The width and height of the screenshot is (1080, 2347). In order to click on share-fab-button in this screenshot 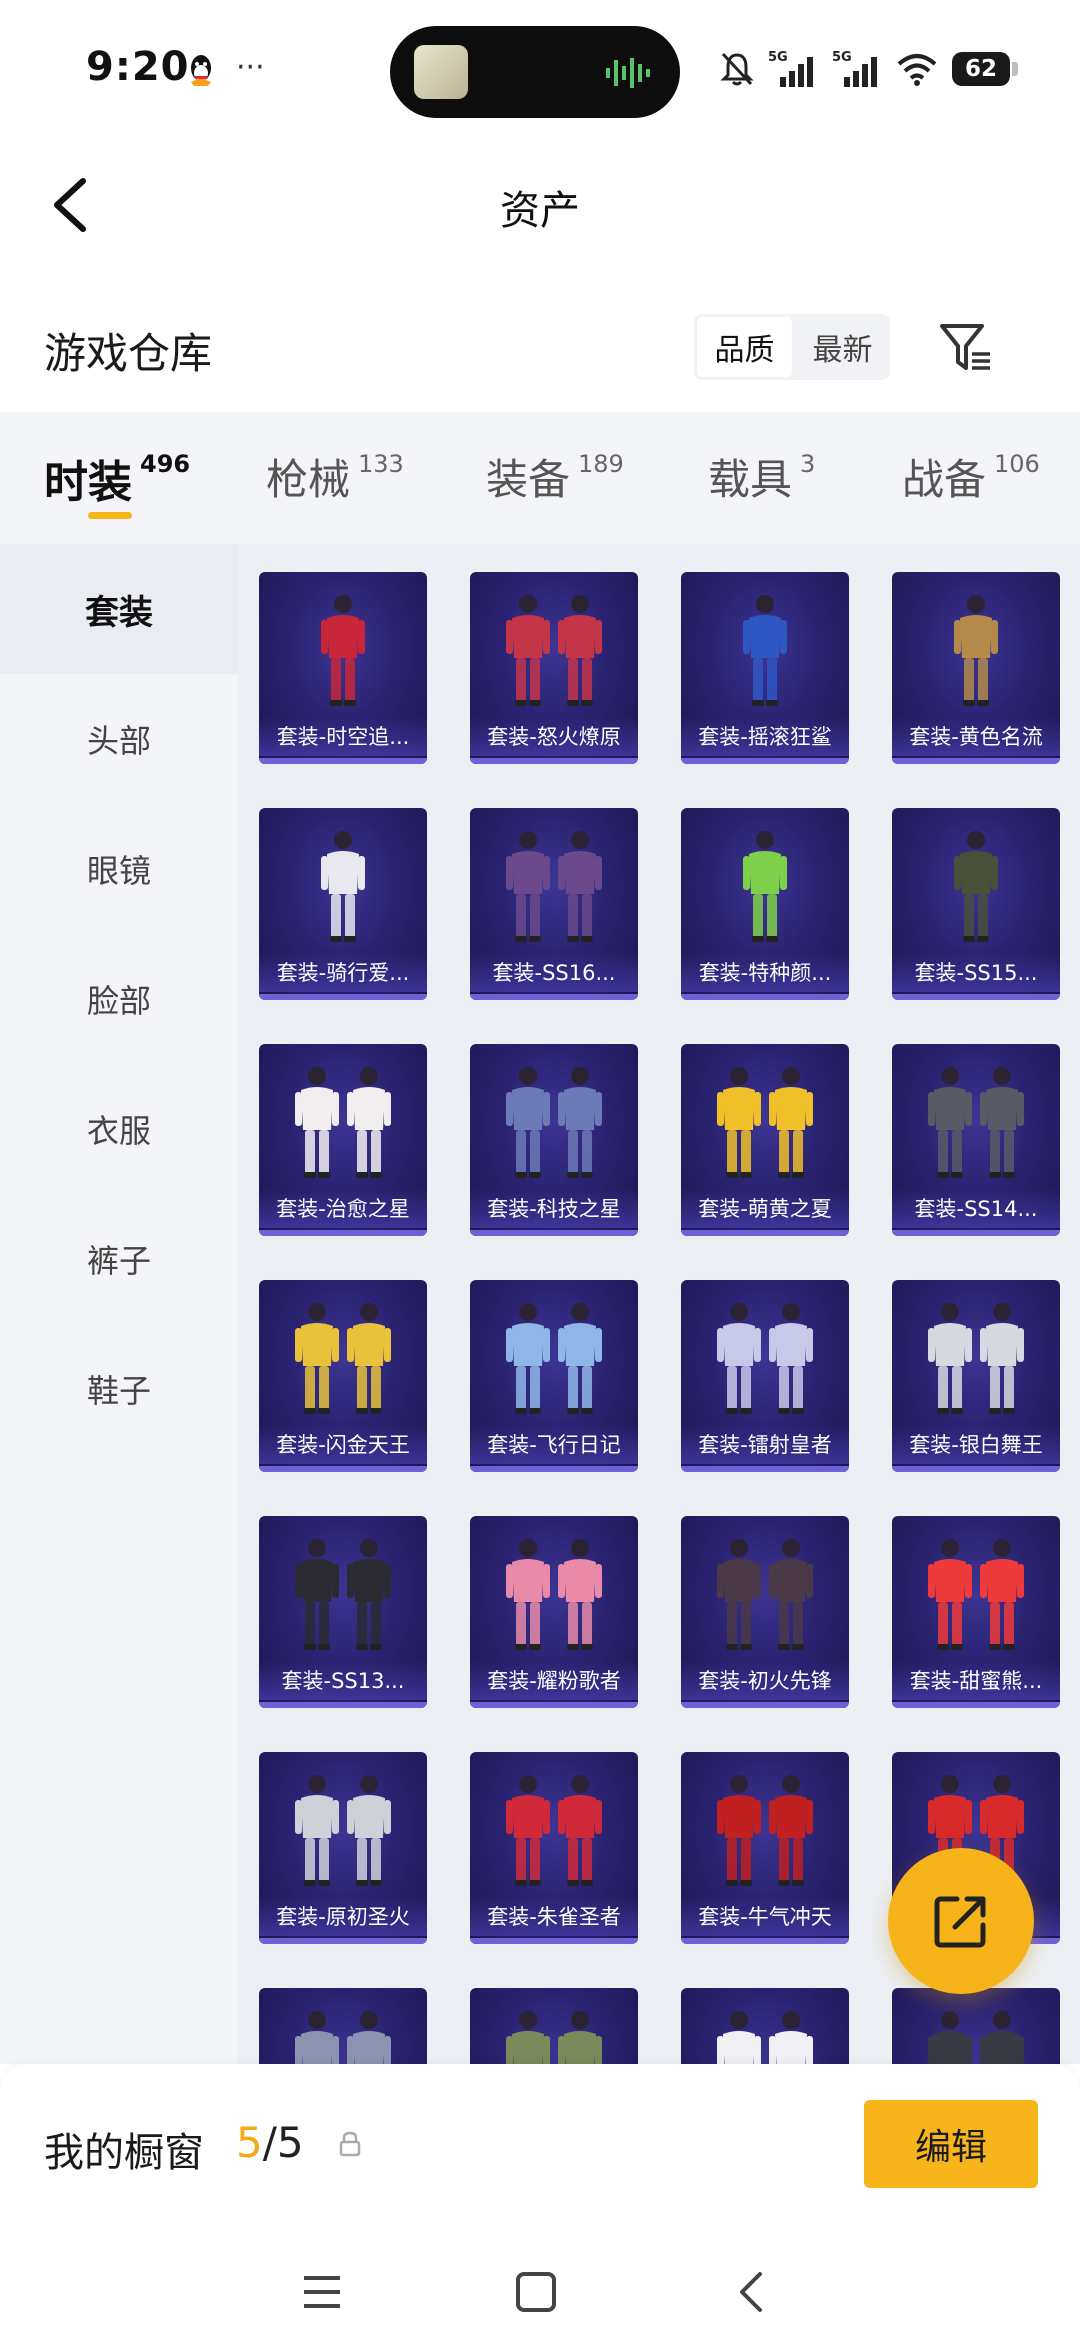, I will do `click(961, 1921)`.